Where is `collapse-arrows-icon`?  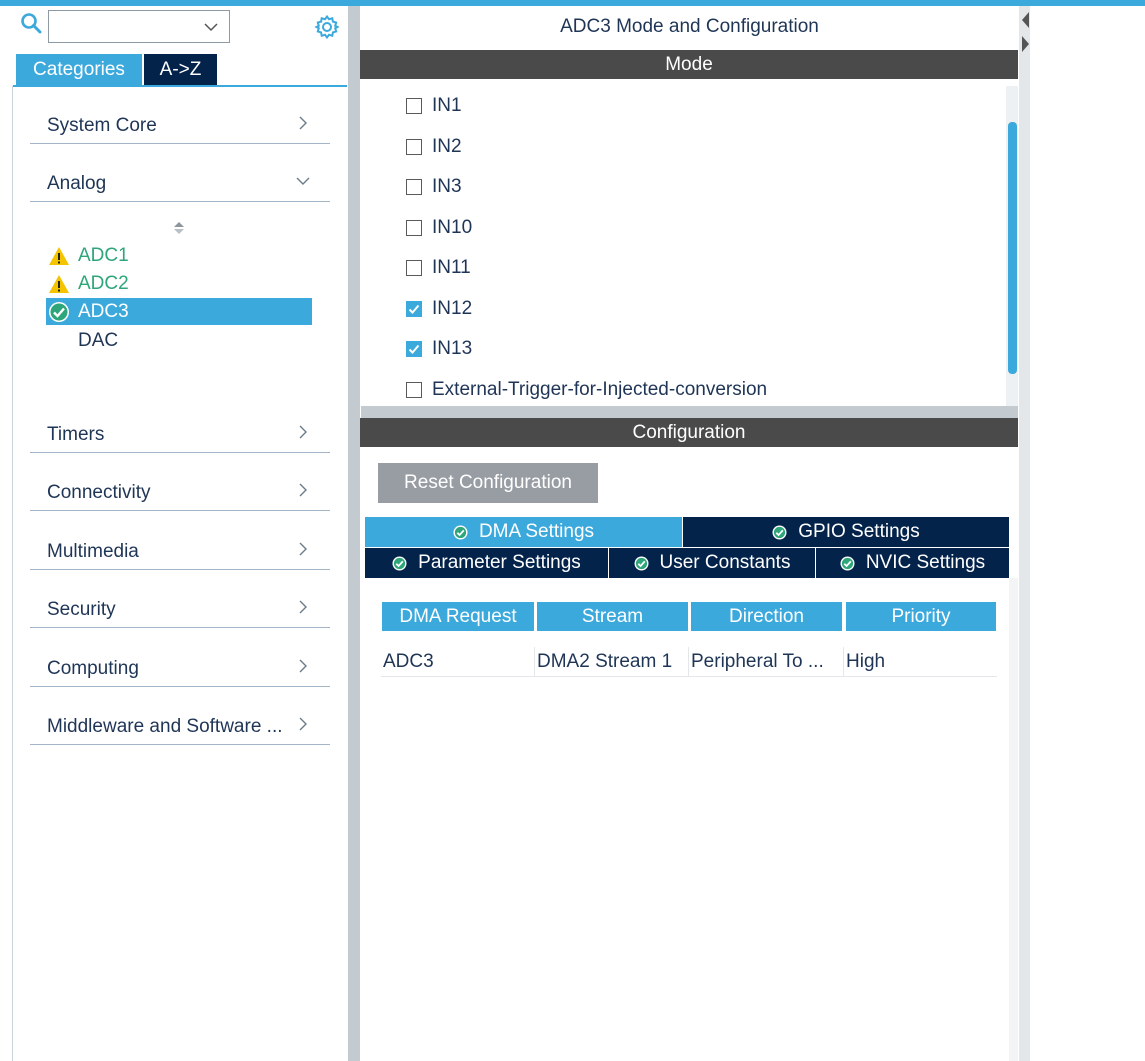 collapse-arrows-icon is located at coordinates (1025, 32).